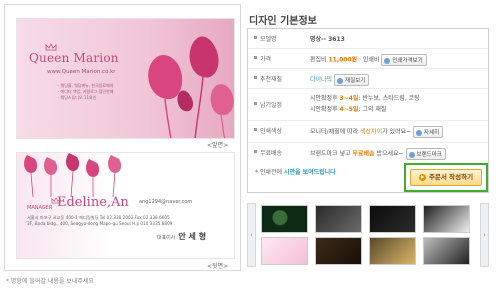 The image size is (500, 290). Describe the element at coordinates (218, 145) in the screenshot. I see `front-side-label: <앞면>` at that location.